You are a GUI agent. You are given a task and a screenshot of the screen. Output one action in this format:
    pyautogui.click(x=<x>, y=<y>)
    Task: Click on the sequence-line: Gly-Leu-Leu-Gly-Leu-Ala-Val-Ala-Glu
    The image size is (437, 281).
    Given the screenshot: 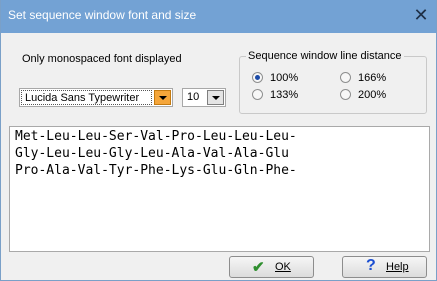 What is the action you would take?
    pyautogui.click(x=152, y=153)
    